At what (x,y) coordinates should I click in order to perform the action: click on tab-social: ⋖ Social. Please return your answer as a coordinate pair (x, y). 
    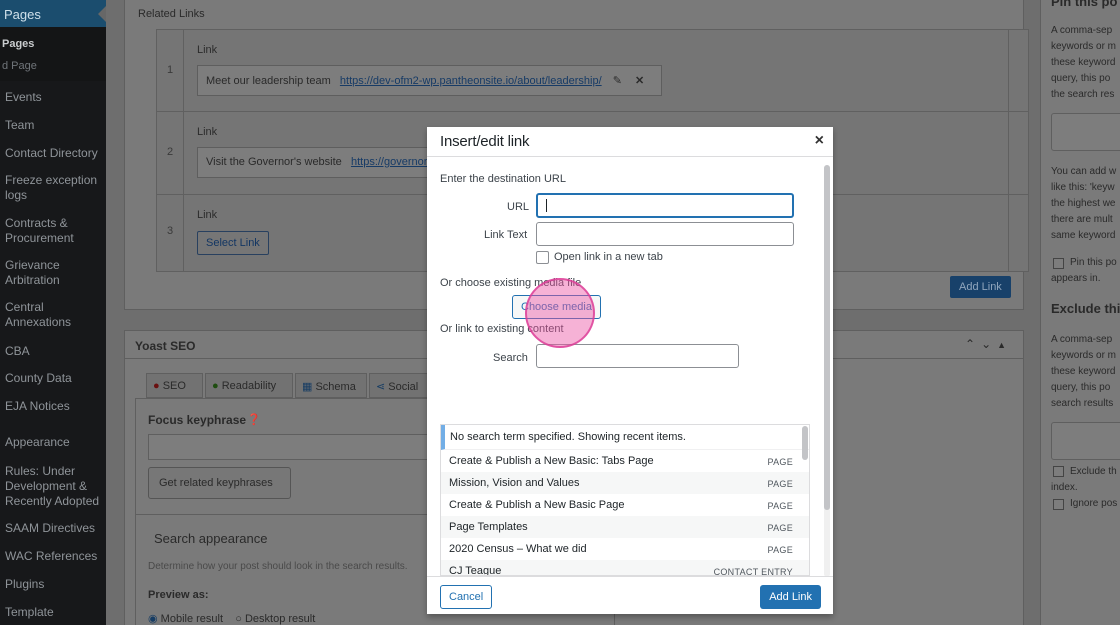
    Looking at the image, I should click on (399, 385).